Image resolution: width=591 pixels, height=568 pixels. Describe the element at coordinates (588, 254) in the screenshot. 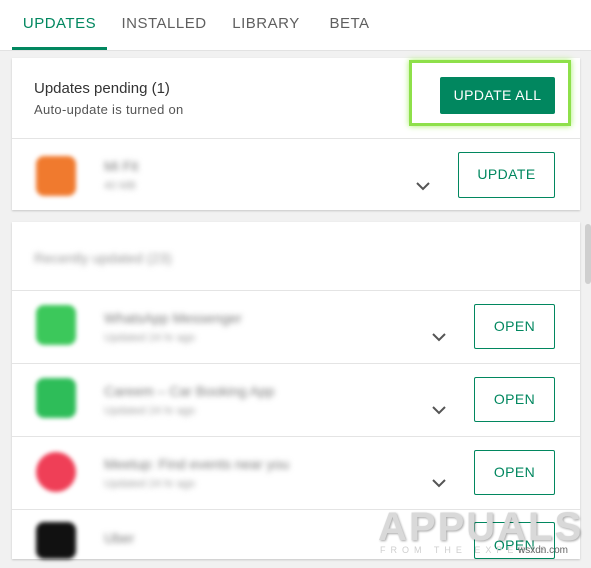

I see `scrollbar` at that location.